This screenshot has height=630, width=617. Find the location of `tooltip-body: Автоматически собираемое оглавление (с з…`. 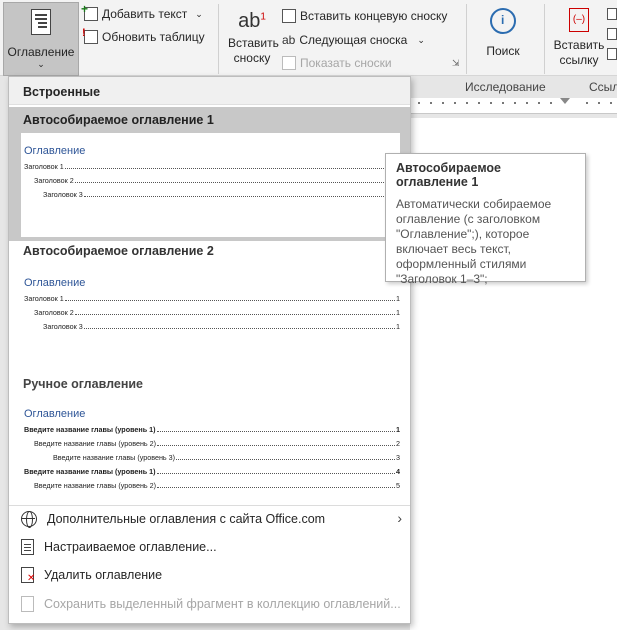

tooltip-body: Автоматически собираемое оглавление (с з… is located at coordinates (474, 241).